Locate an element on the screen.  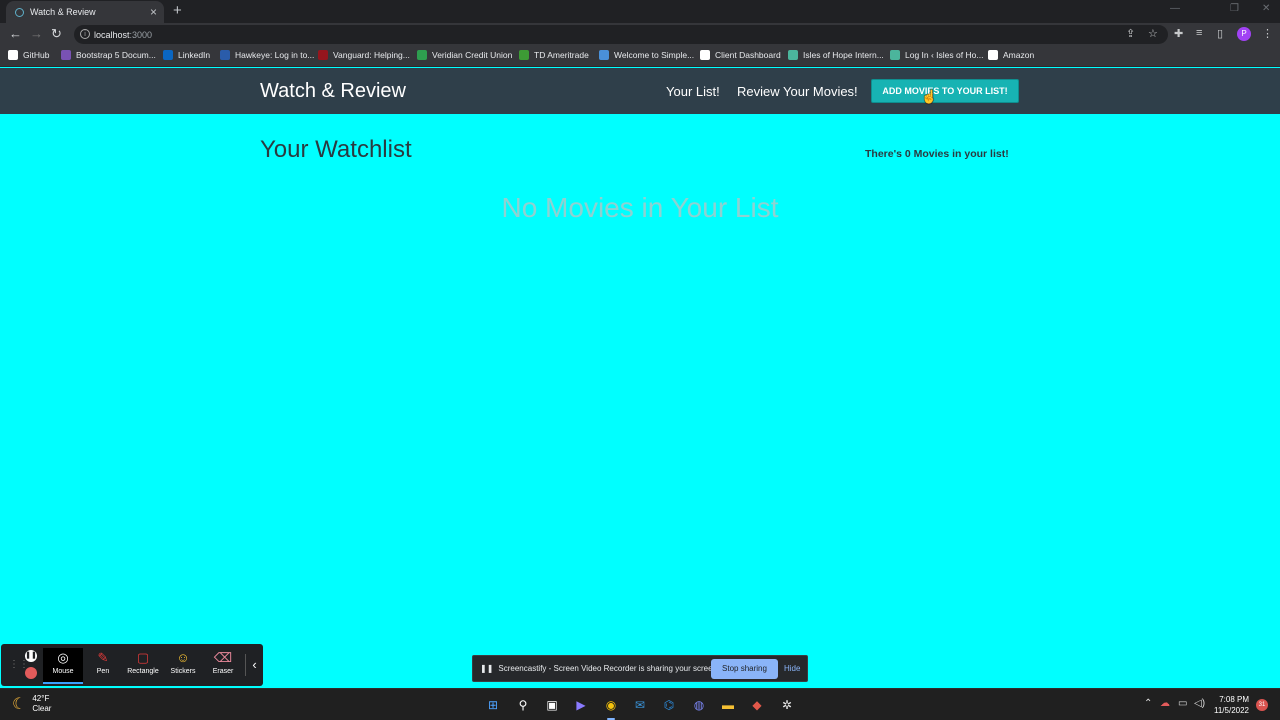
network-icon: ▭ is located at coordinates (1182, 703).